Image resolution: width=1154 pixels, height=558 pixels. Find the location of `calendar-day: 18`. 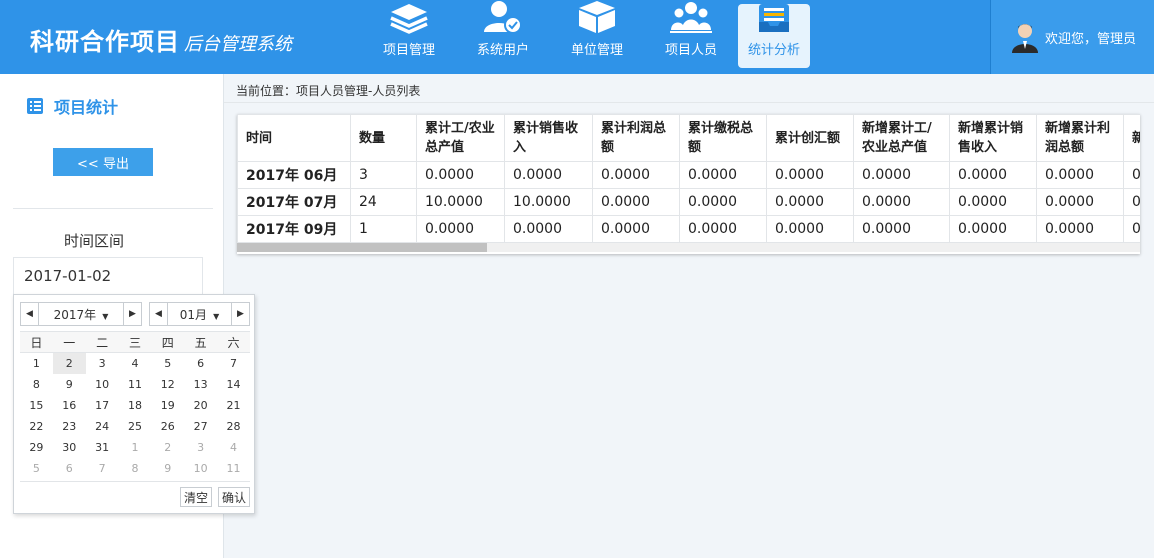

calendar-day: 18 is located at coordinates (135, 405).